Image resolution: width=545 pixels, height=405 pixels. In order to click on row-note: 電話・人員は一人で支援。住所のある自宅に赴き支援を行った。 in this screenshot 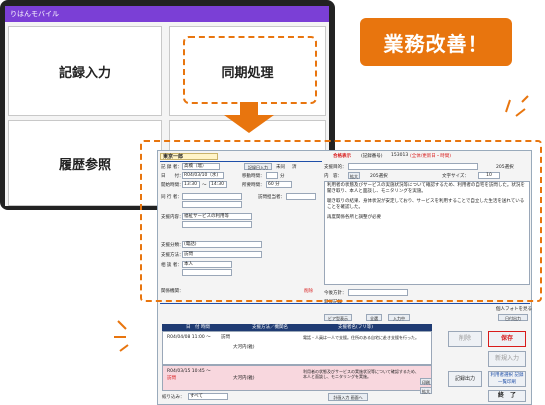, I will do `click(361, 337)`.